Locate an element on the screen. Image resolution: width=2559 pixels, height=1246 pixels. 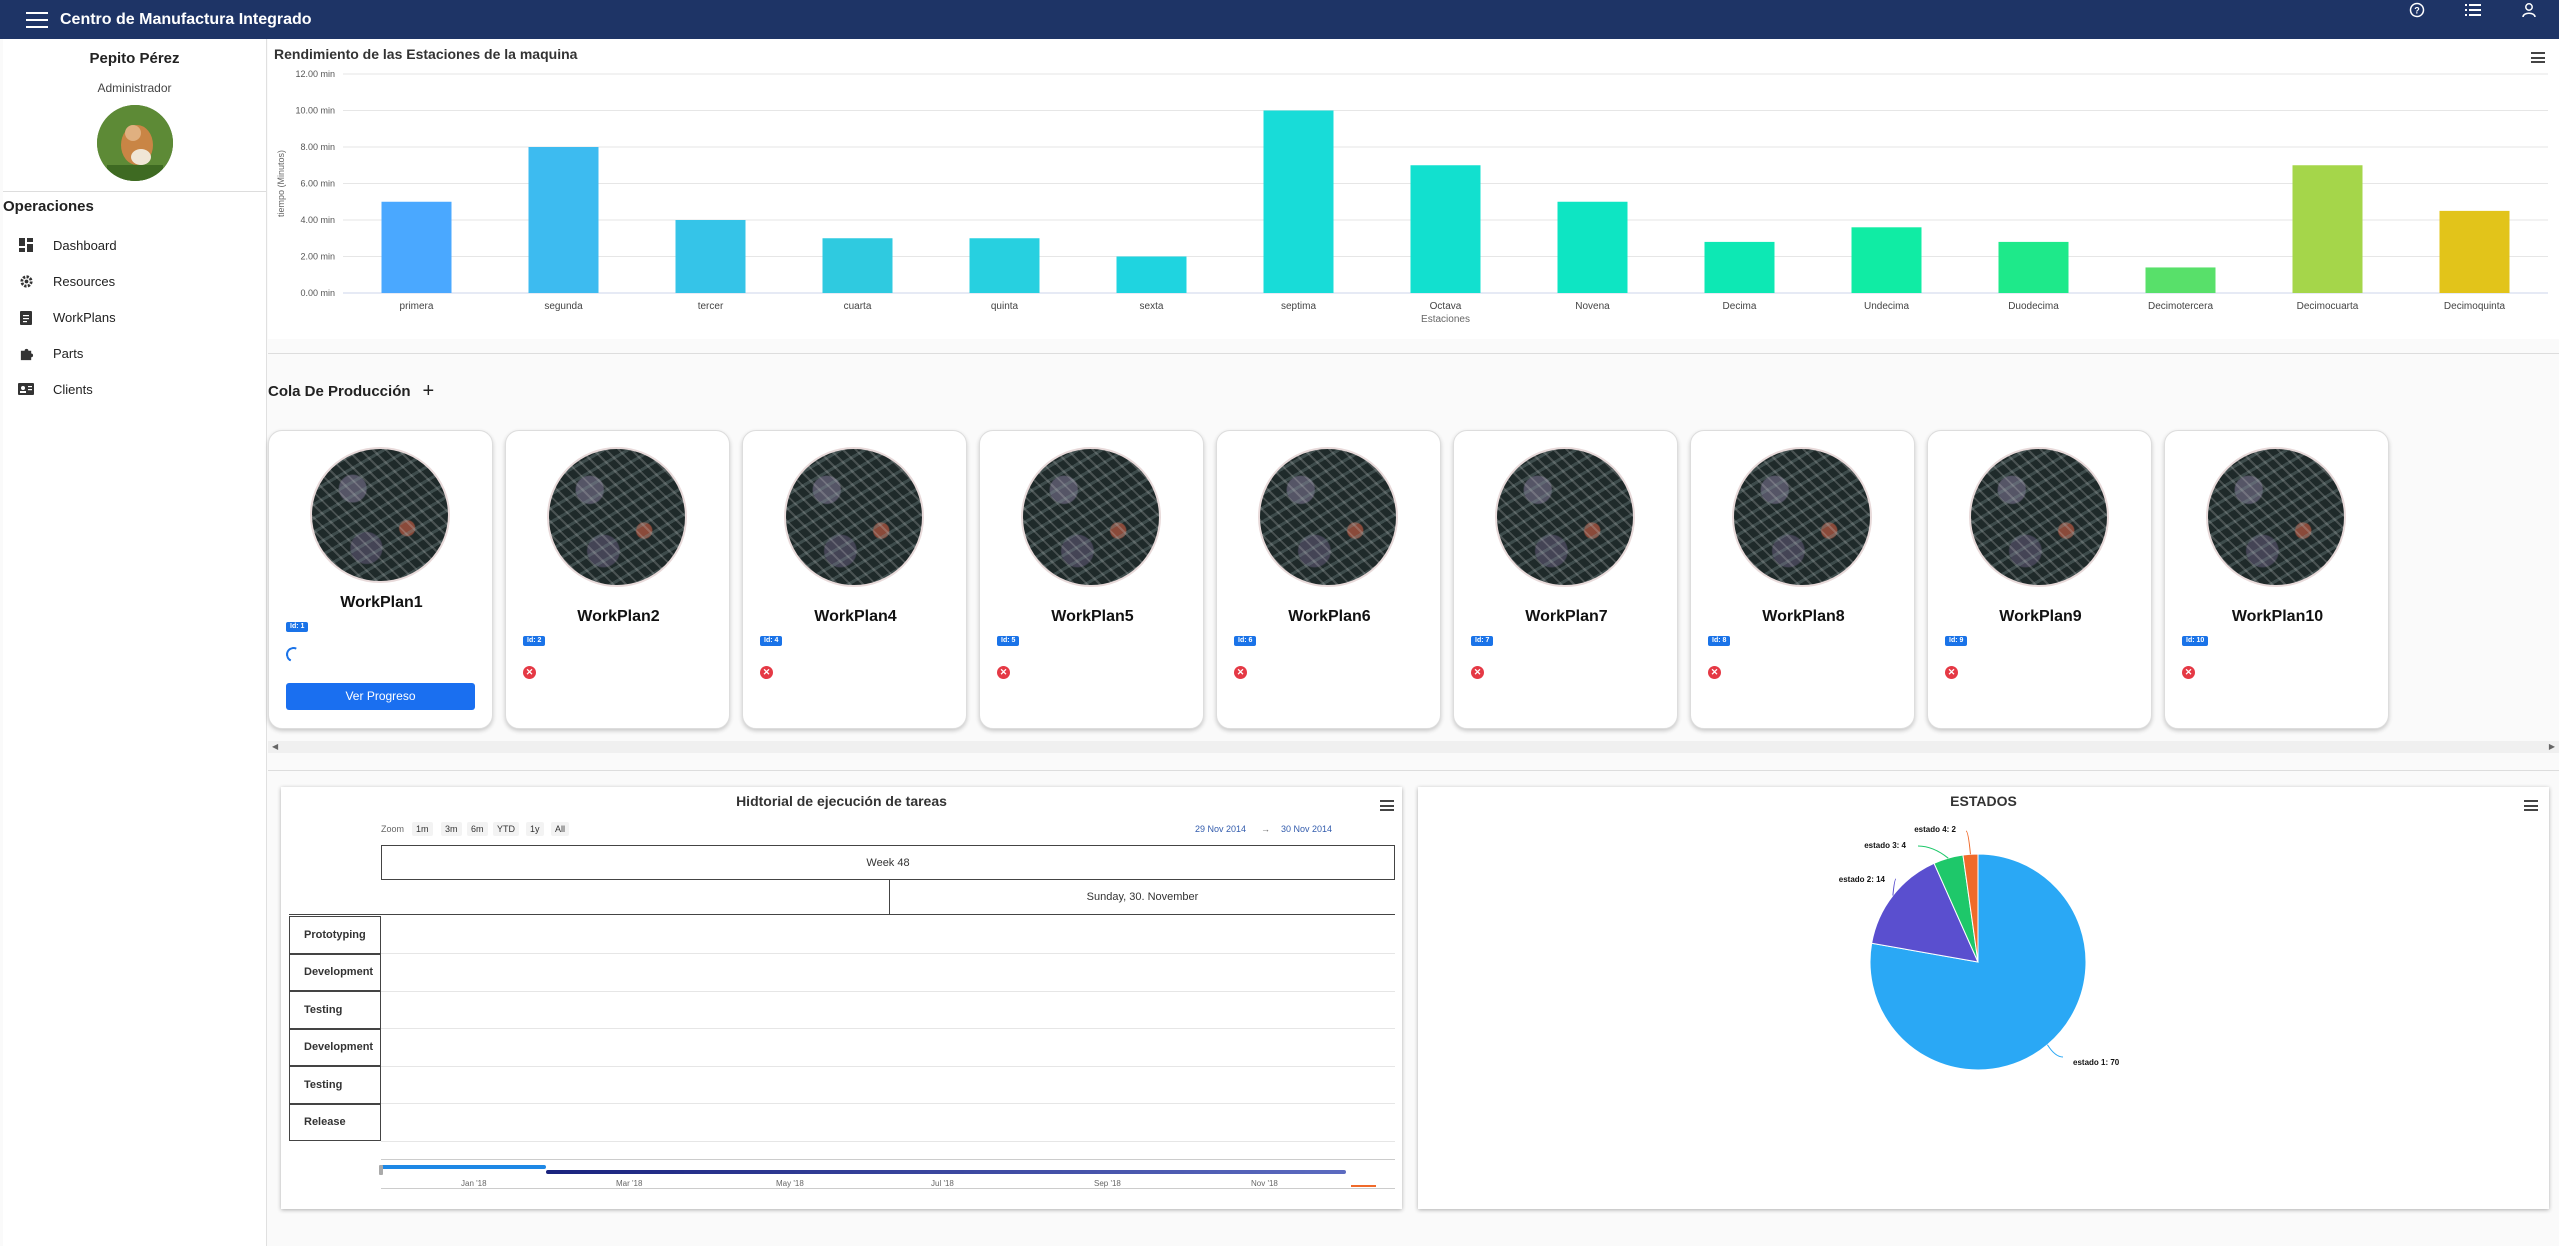
workplan-name: WorkPlan10 is located at coordinates (2277, 616).